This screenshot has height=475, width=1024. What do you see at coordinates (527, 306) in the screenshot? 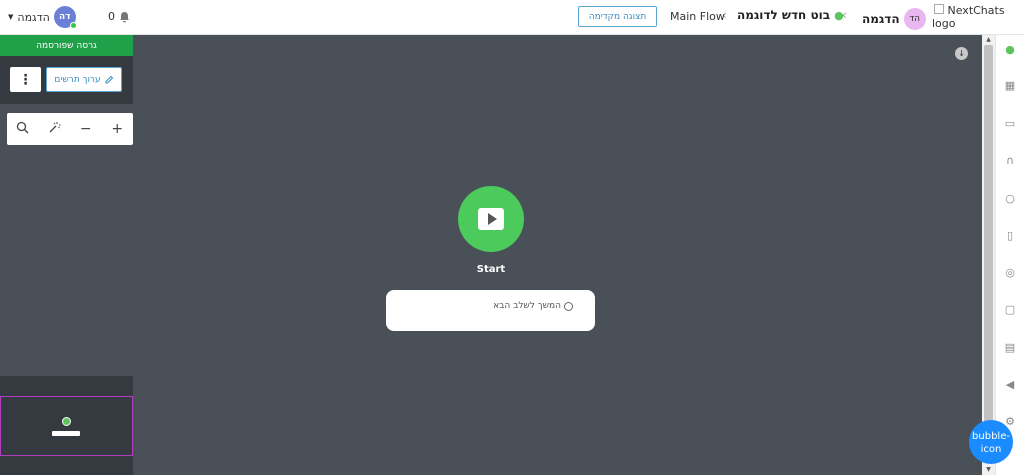
I see `next-step-label: המשך לשלב הבא` at bounding box center [527, 306].